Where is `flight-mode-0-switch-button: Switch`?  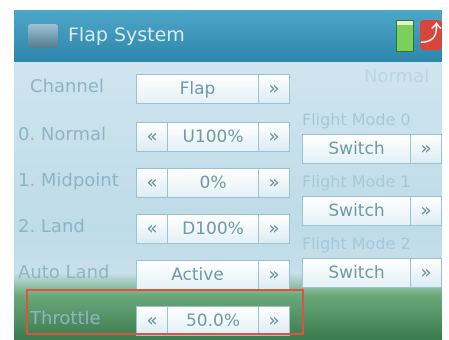 flight-mode-0-switch-button: Switch is located at coordinates (356, 149).